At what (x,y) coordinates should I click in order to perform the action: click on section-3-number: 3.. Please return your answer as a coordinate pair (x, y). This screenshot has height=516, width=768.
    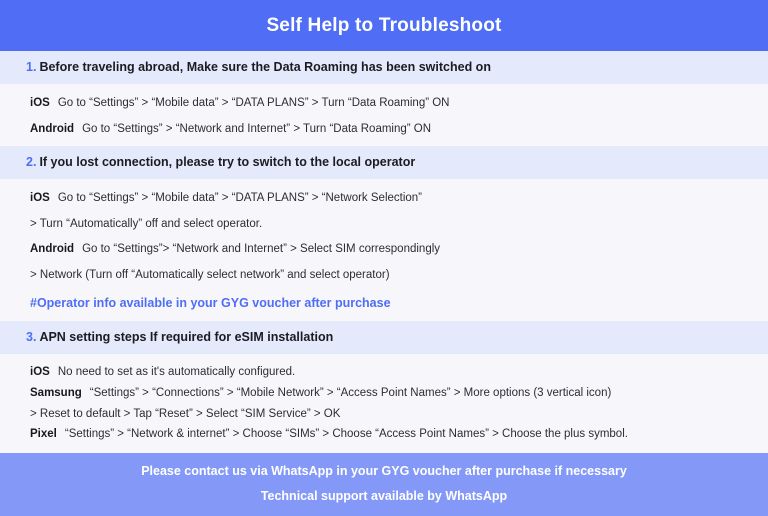
    Looking at the image, I should click on (31, 337).